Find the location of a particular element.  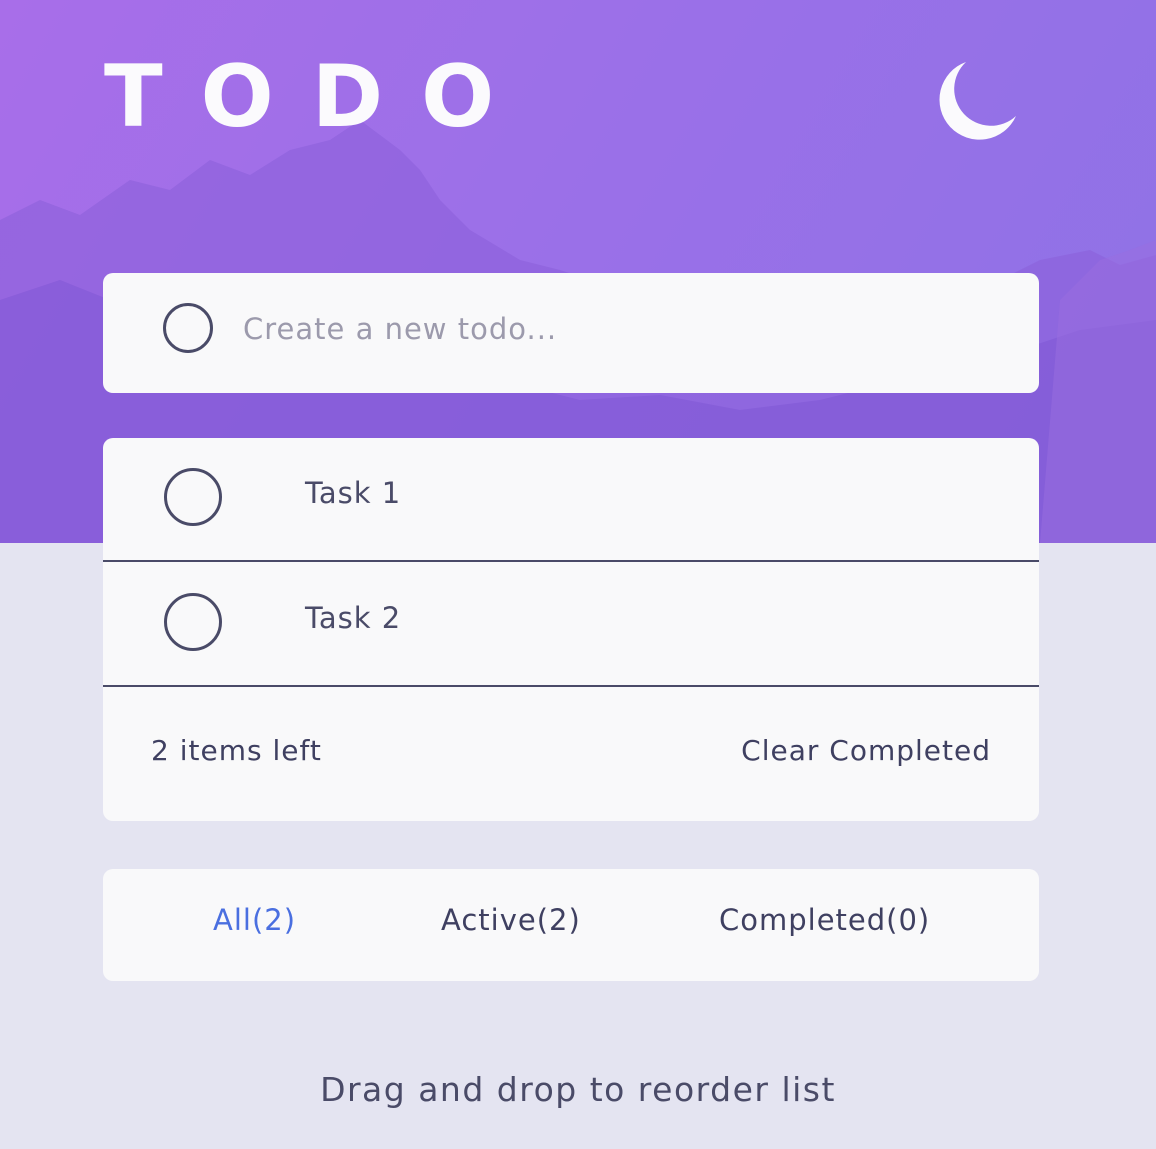

new-todo-input is located at coordinates (623, 329).